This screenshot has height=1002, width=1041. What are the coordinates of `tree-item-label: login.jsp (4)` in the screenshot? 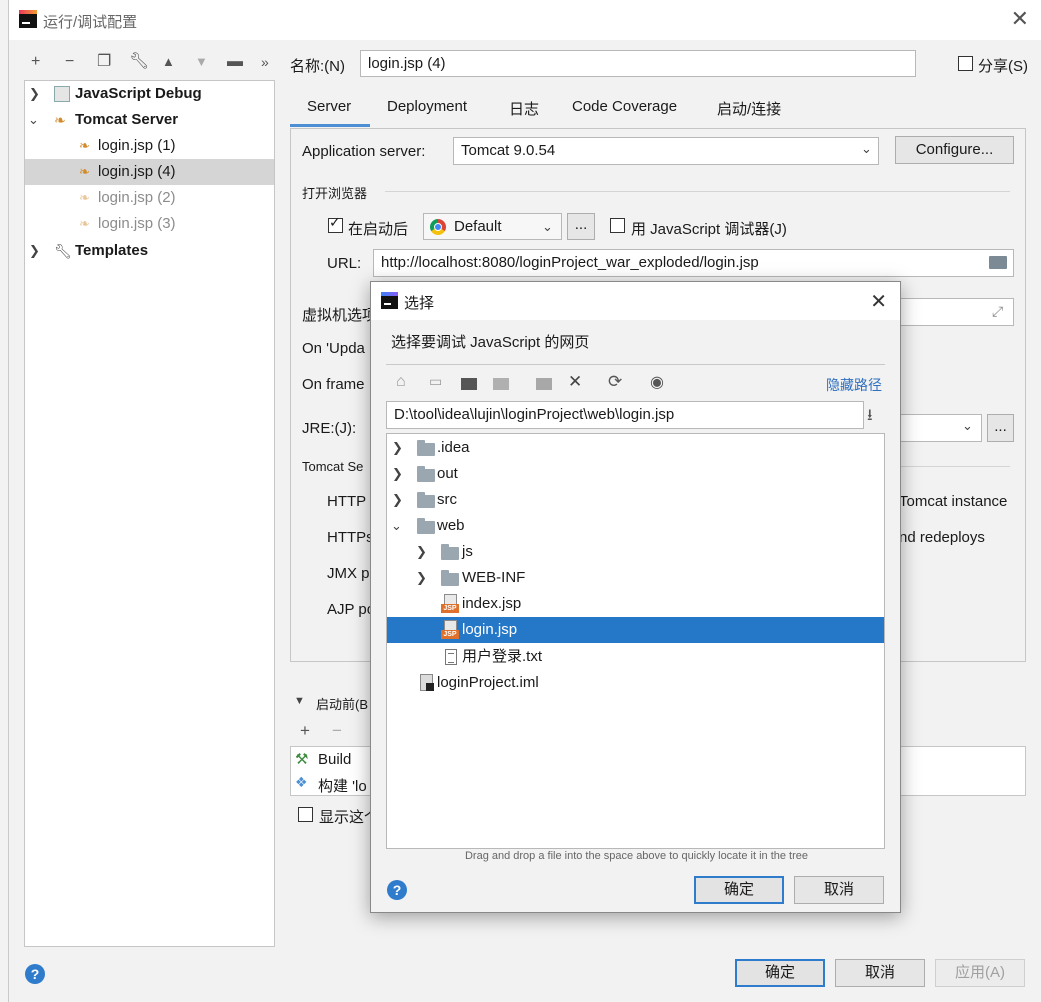 It's located at (137, 171).